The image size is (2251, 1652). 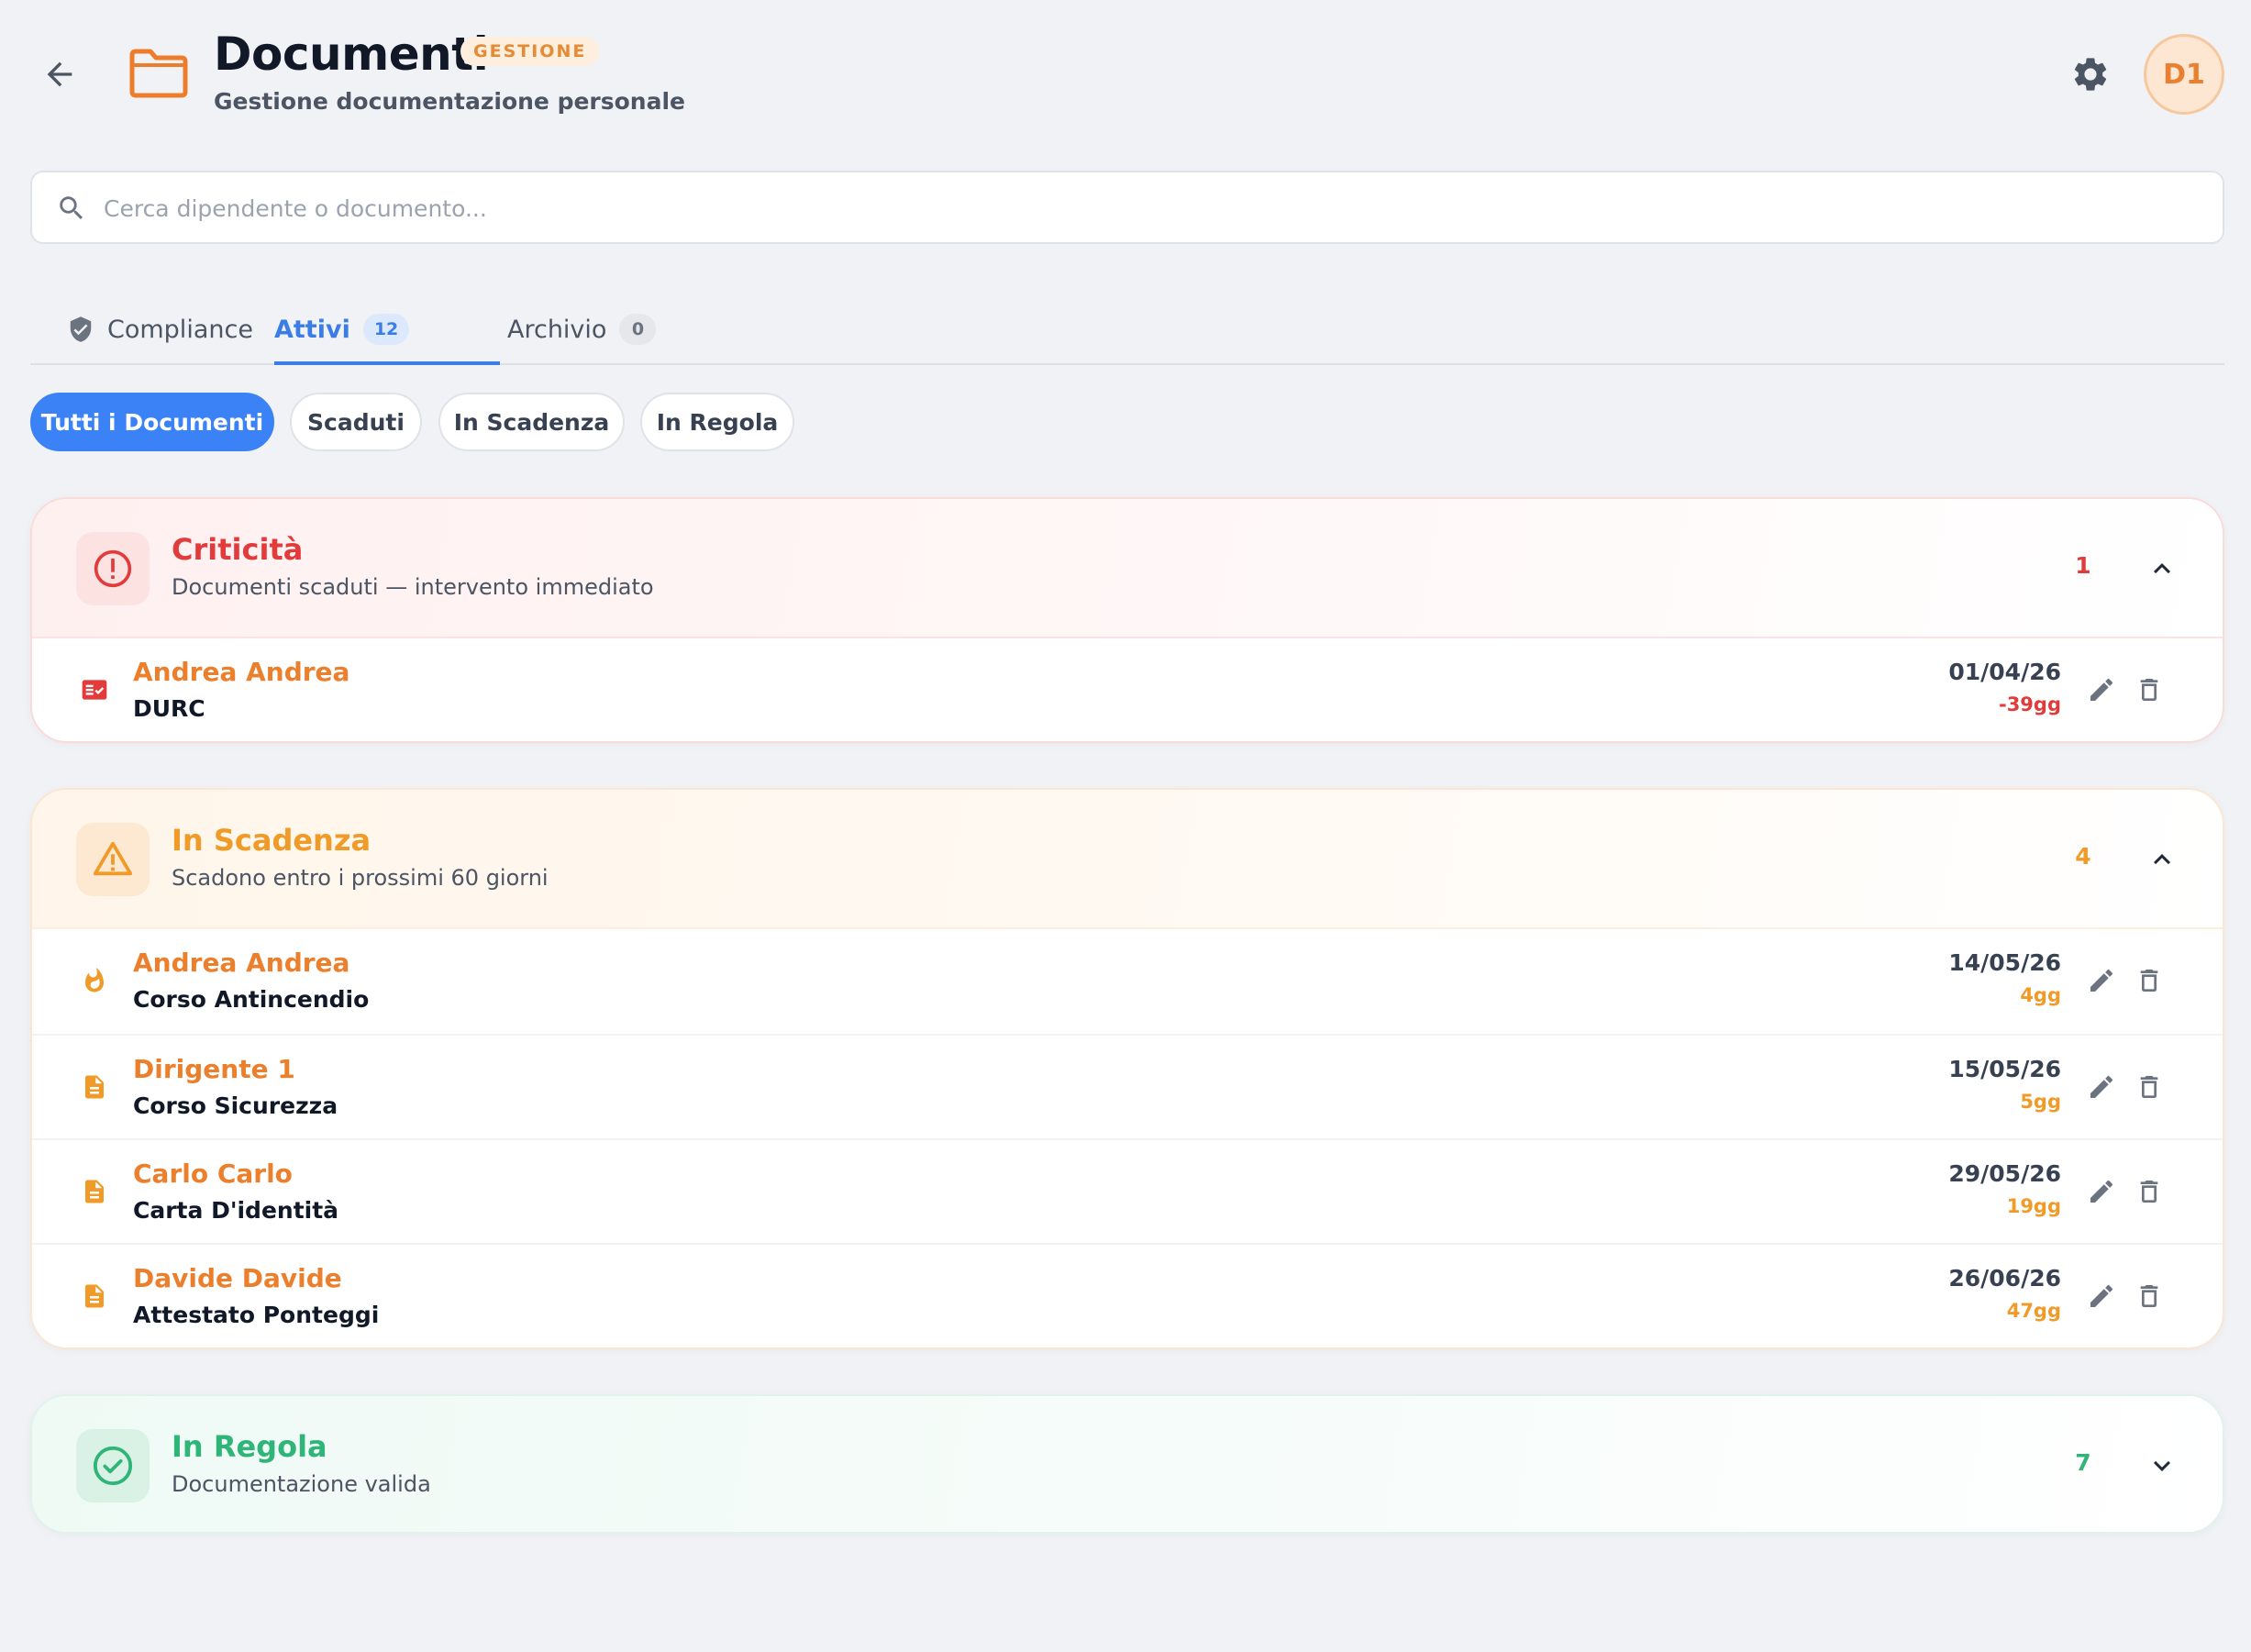 I want to click on section-count: 4, so click(x=2083, y=857).